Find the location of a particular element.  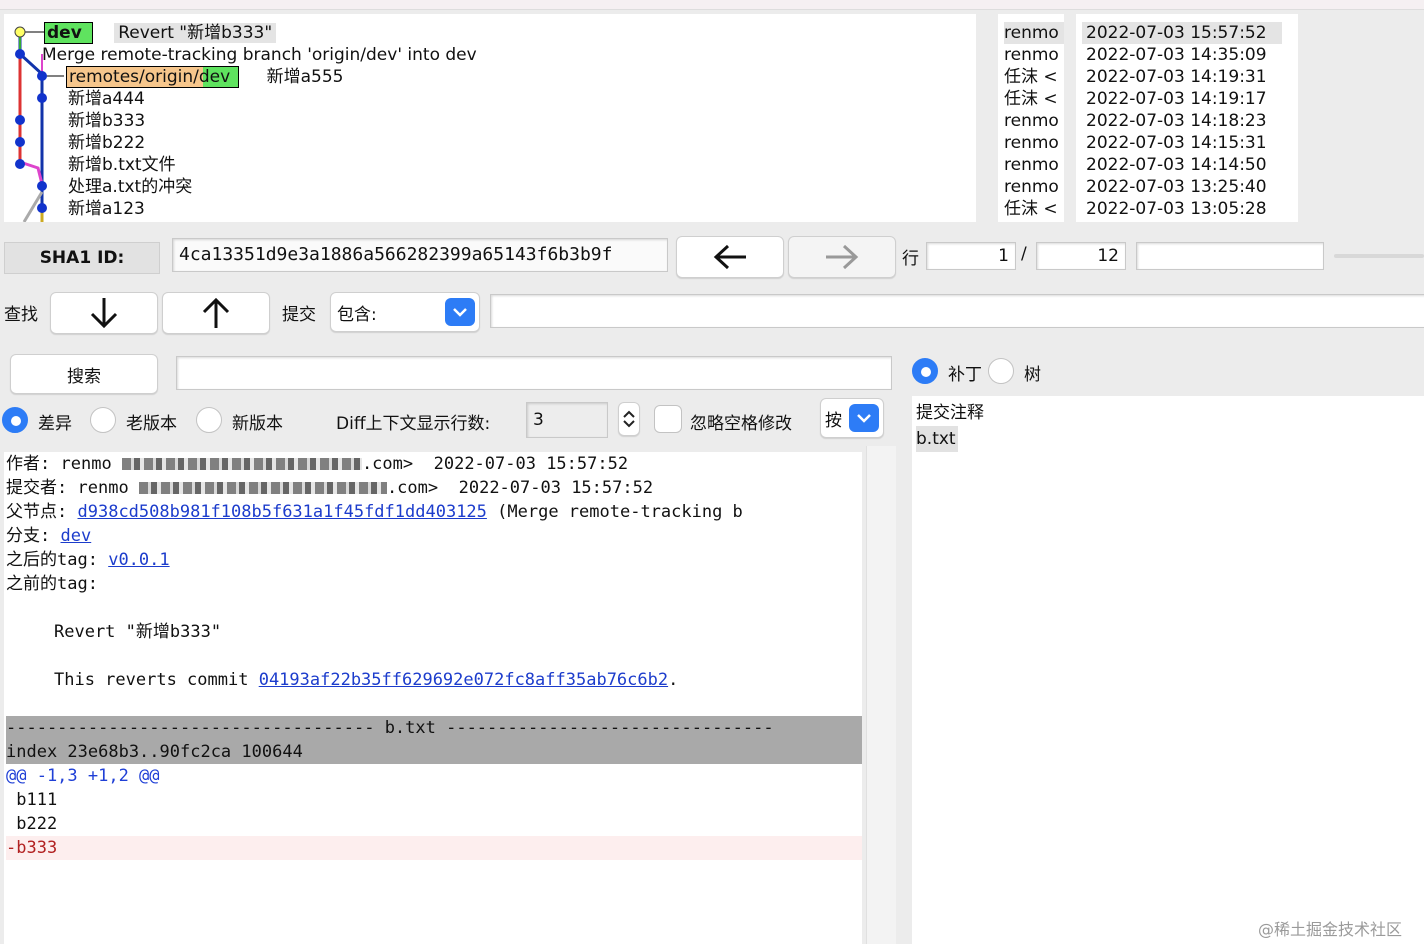

commit-message: 新增b.txt文件 is located at coordinates (122, 165).